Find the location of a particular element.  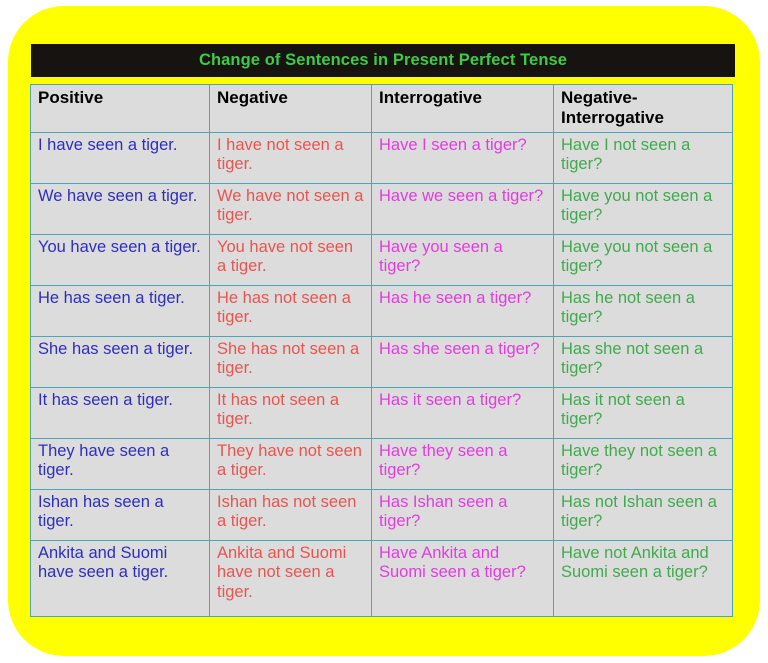

cell-negative-interrogative: Has not Ishan seen a tiger? is located at coordinates (643, 515).